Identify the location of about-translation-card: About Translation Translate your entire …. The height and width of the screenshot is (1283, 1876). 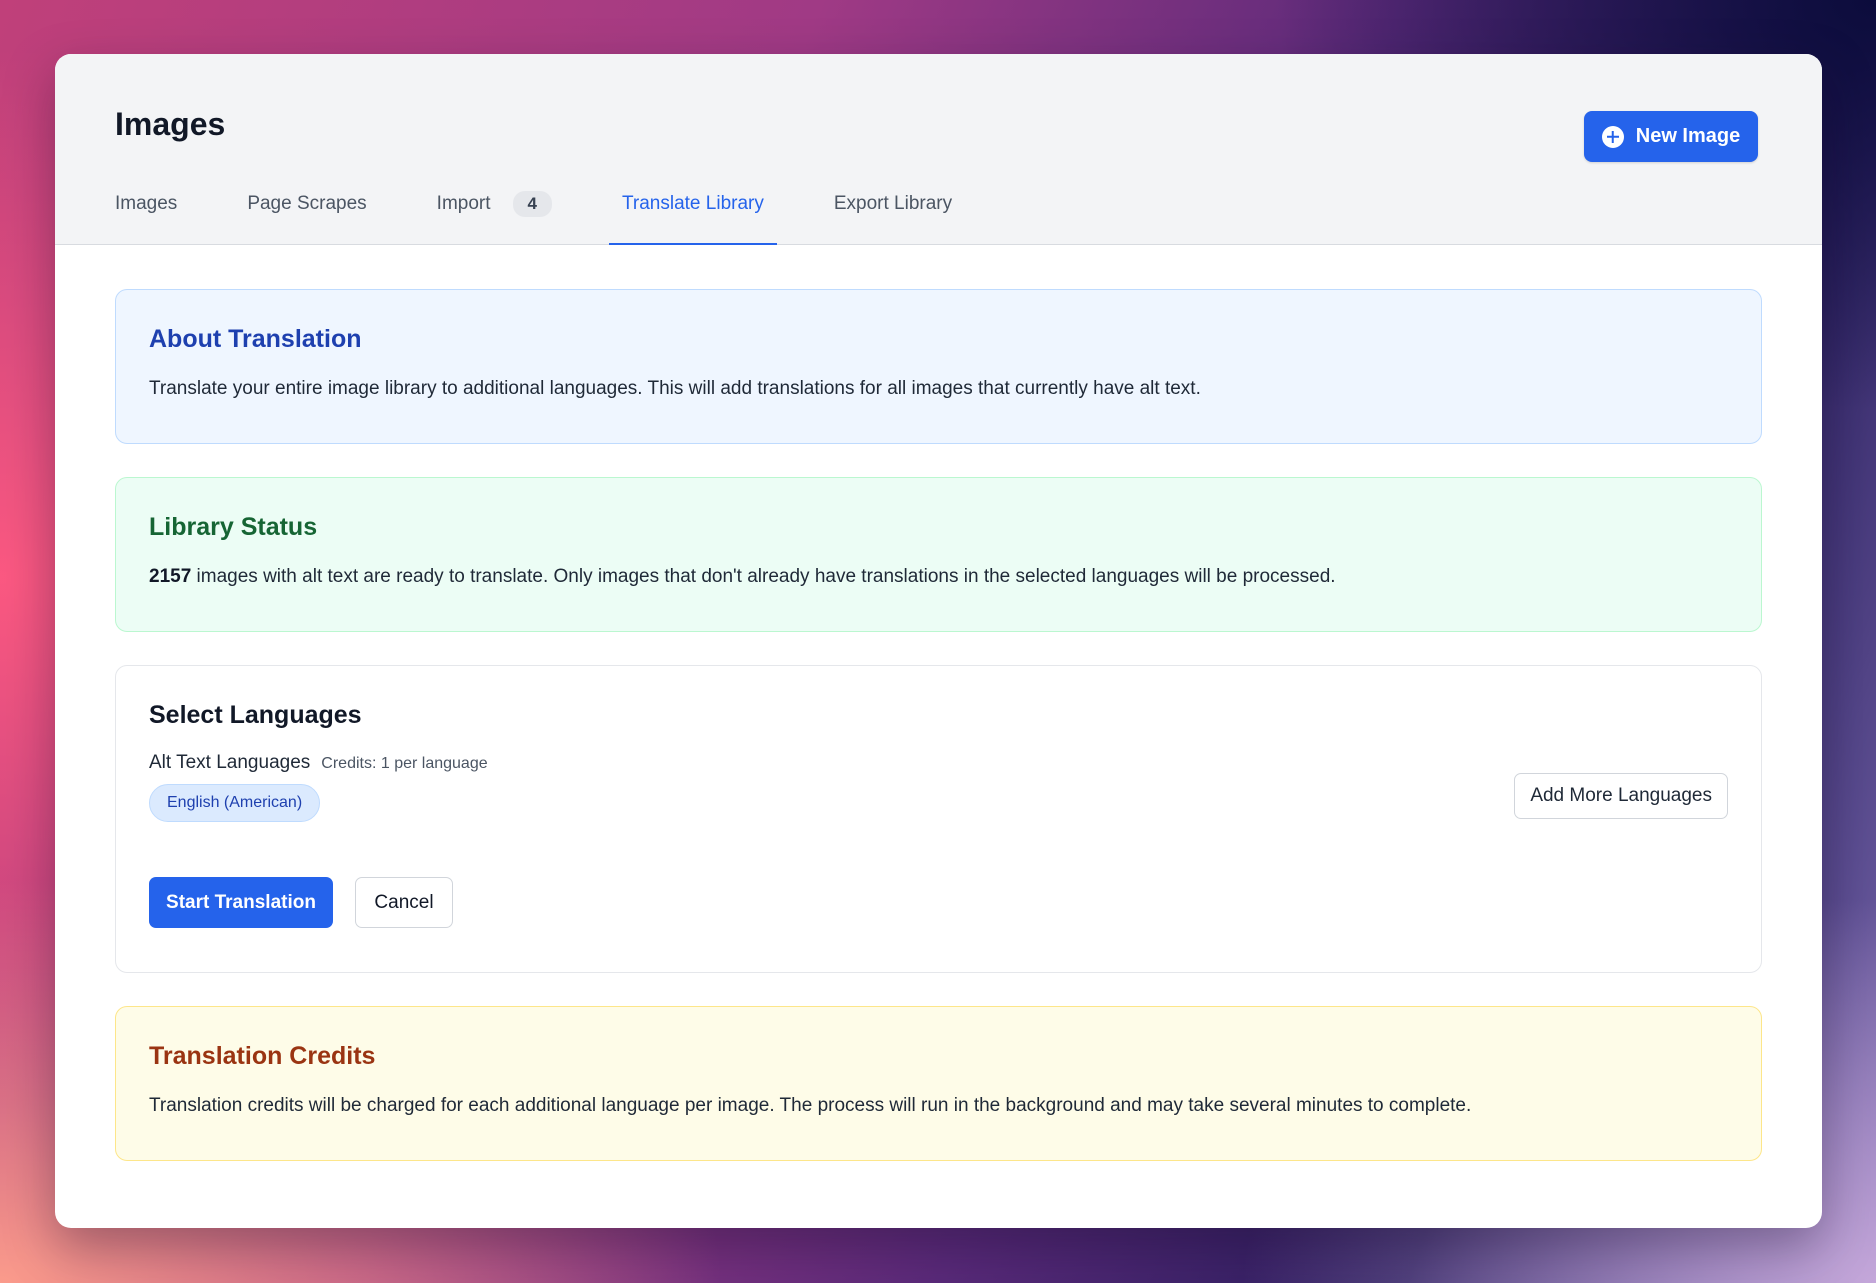
(938, 366).